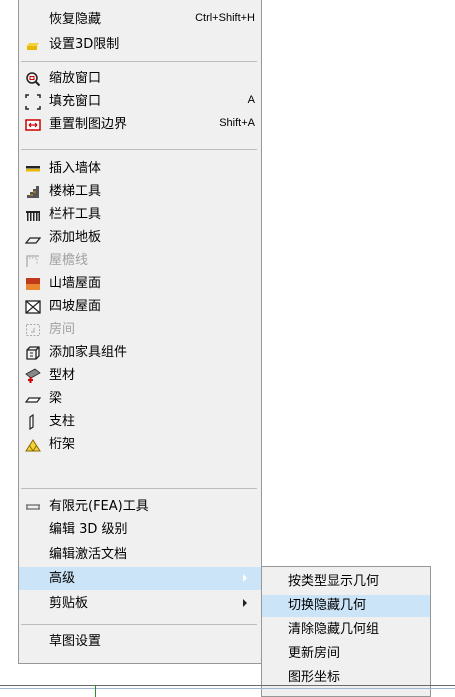  What do you see at coordinates (140, 237) in the screenshot?
I see `menu-item-add-floor: 添加地板` at bounding box center [140, 237].